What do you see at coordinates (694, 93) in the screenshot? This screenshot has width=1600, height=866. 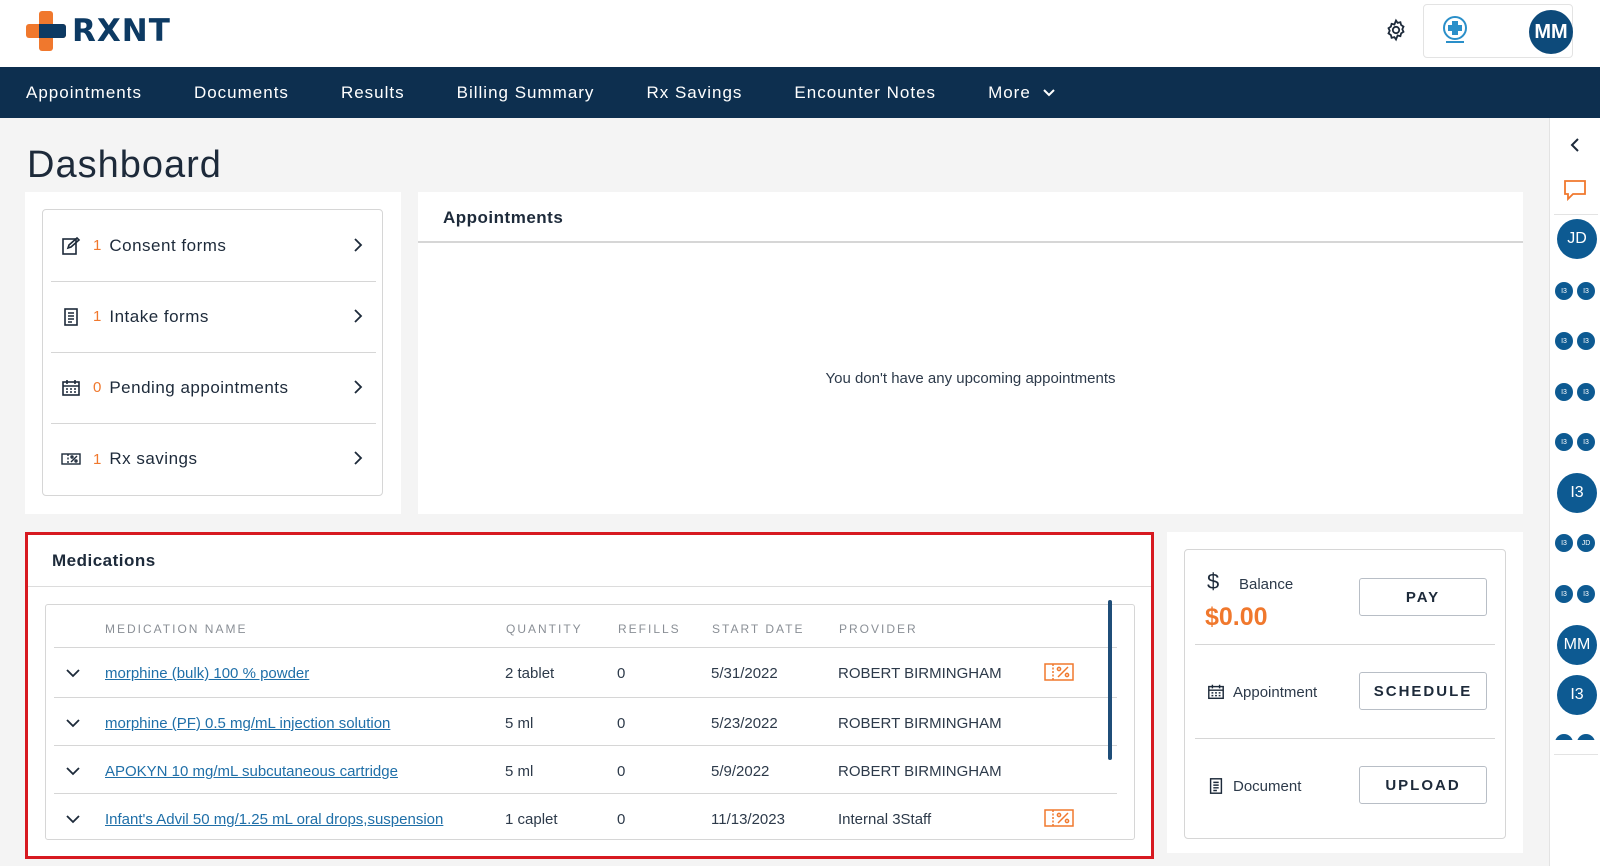 I see `nav-rx-savings: Rx Savings` at bounding box center [694, 93].